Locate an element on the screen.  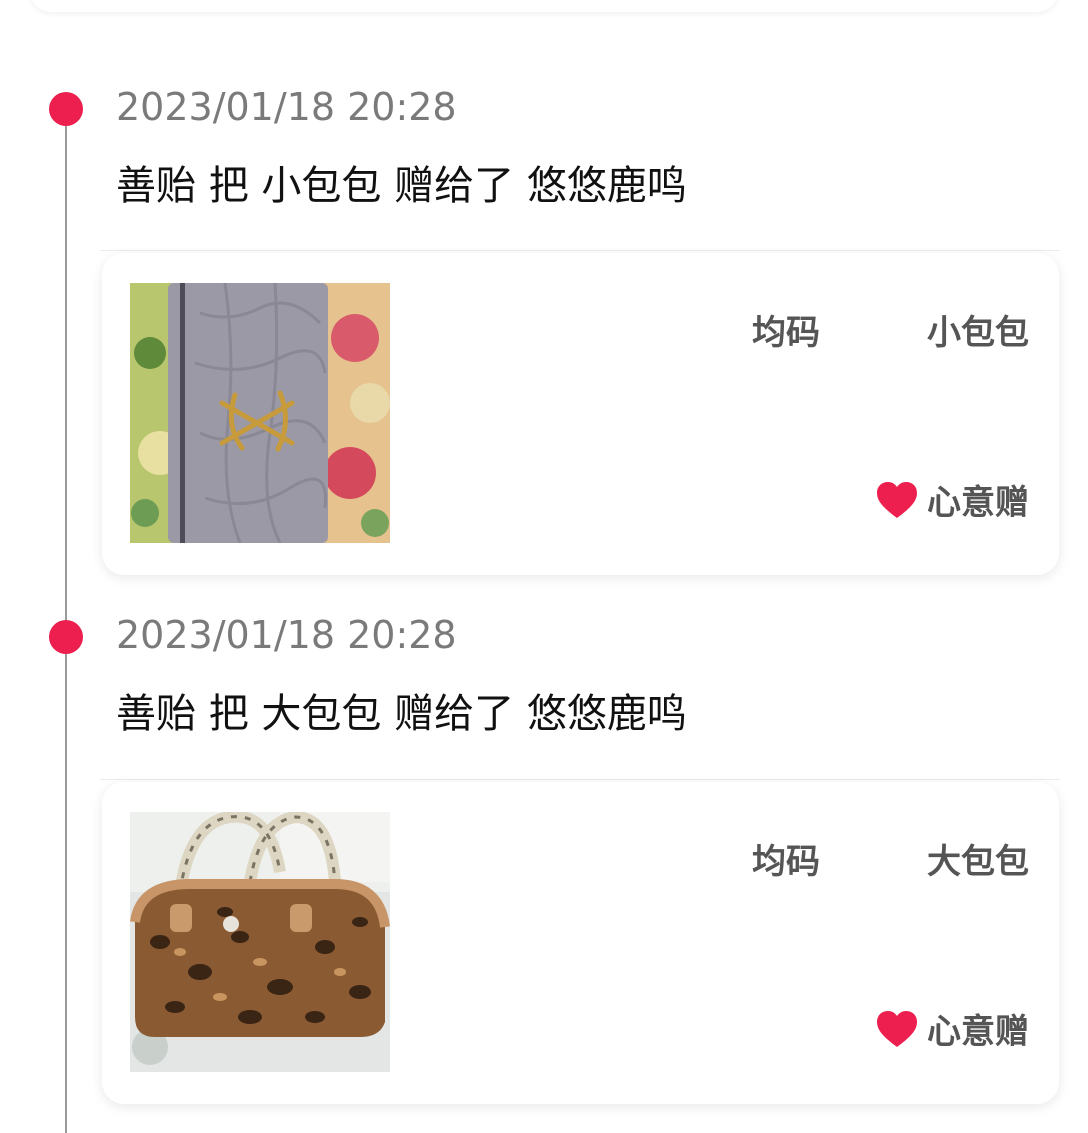
timeline-line is located at coordinates (66, 616).